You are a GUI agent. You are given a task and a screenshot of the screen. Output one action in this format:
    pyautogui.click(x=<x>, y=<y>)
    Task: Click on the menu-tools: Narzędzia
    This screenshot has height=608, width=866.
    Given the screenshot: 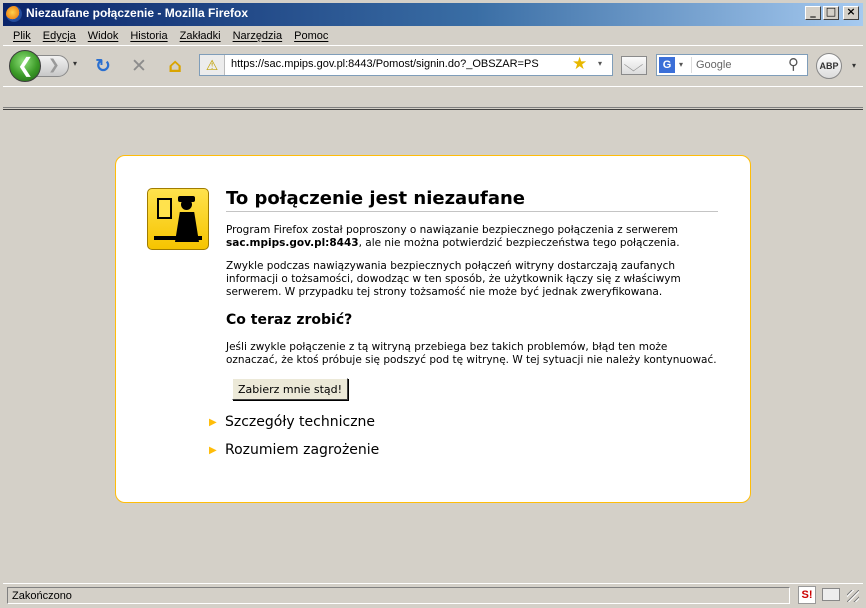 What is the action you would take?
    pyautogui.click(x=258, y=36)
    